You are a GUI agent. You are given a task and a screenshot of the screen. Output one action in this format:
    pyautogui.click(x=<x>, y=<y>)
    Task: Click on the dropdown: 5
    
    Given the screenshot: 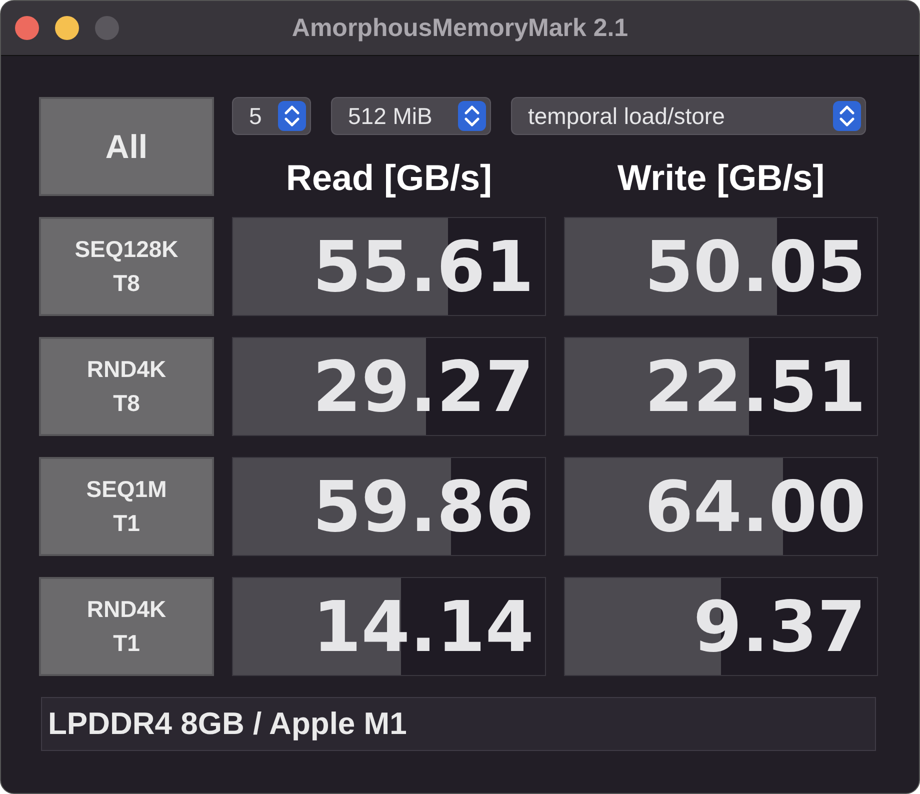 What is the action you would take?
    pyautogui.click(x=271, y=116)
    